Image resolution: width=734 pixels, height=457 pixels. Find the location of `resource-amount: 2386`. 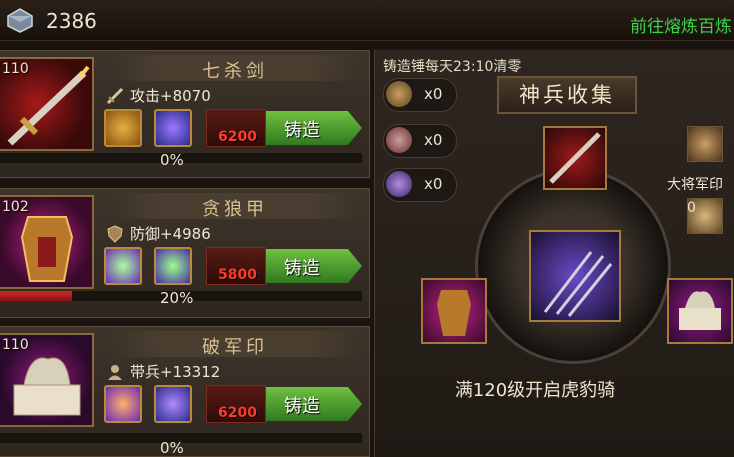

resource-amount: 2386 is located at coordinates (71, 21).